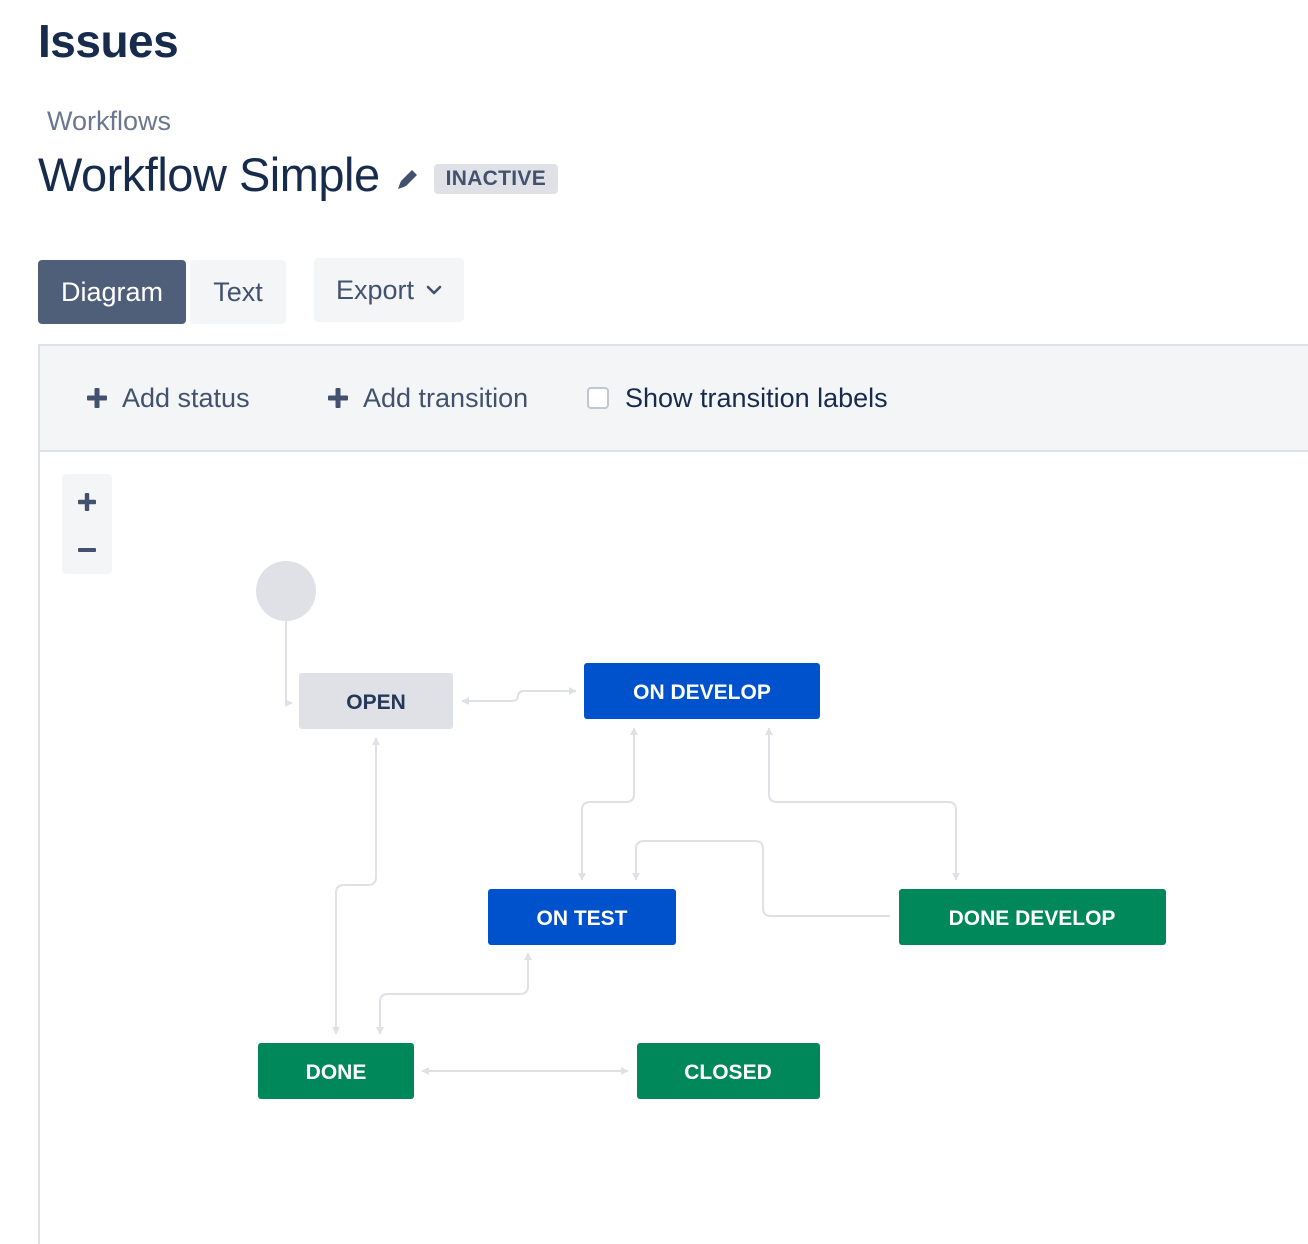  I want to click on start-node, so click(286, 591).